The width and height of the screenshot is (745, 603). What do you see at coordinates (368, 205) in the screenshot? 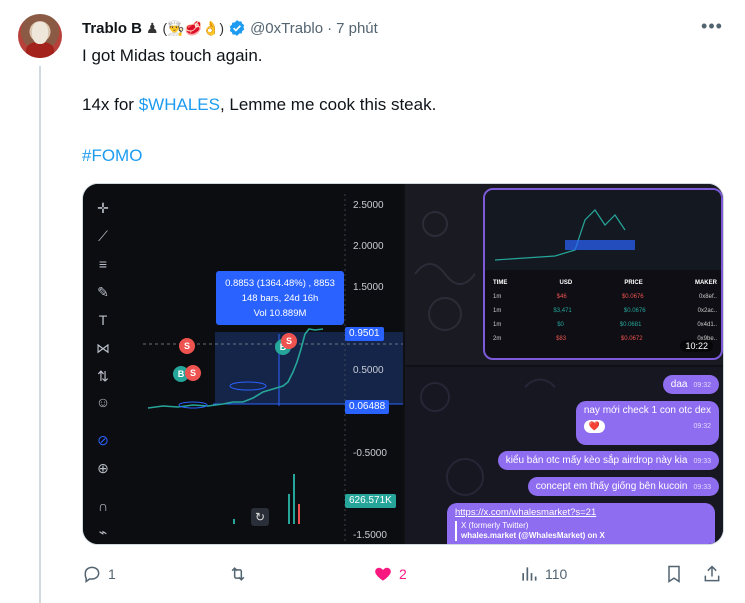
I see `axis-tick: 2.5000` at bounding box center [368, 205].